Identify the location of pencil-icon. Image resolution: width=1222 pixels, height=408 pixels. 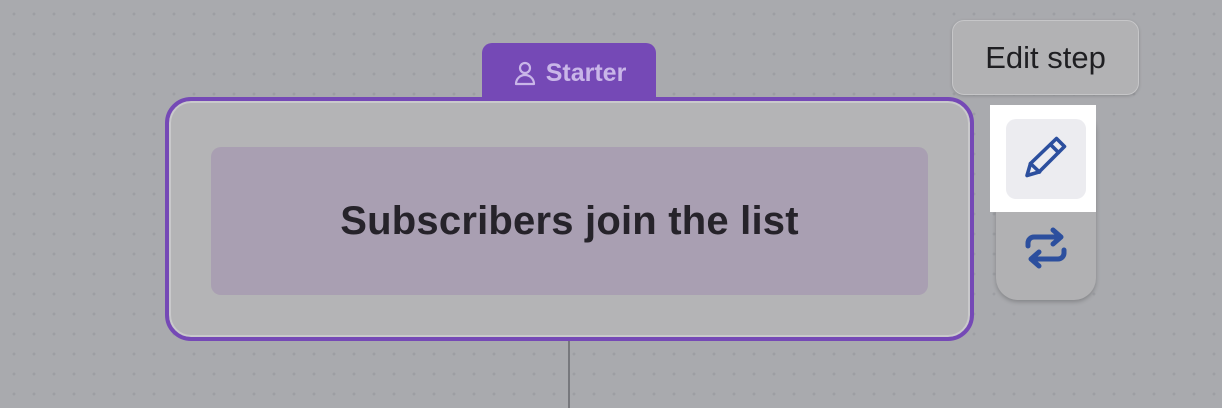
(1046, 159).